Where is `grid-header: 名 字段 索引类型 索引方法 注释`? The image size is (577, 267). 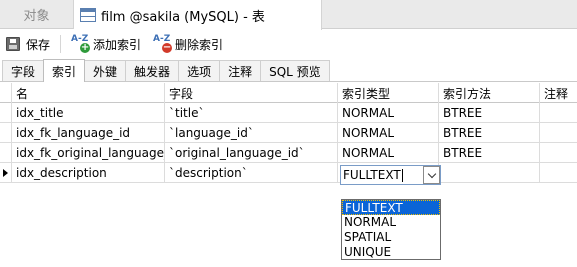
grid-header: 名 字段 索引类型 索引方法 注释 is located at coordinates (288, 93).